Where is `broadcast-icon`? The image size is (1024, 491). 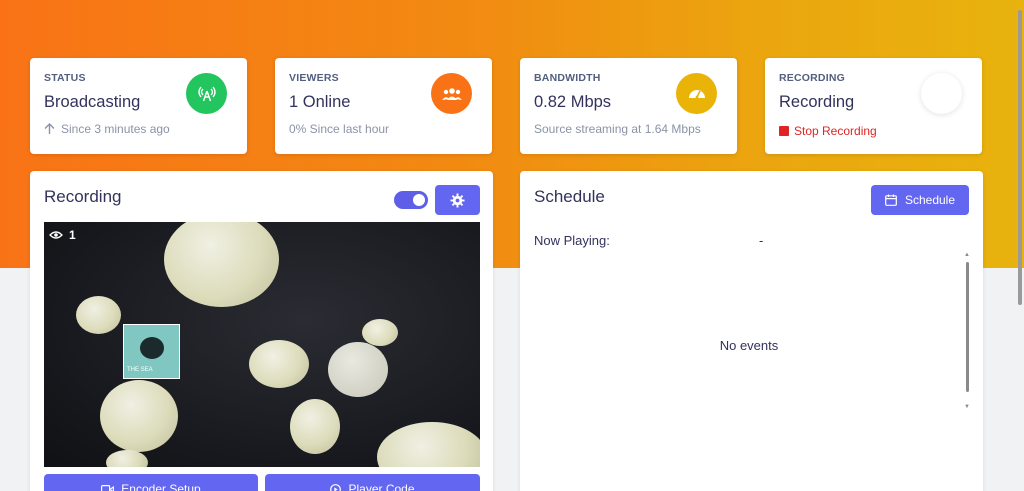
broadcast-icon is located at coordinates (206, 93).